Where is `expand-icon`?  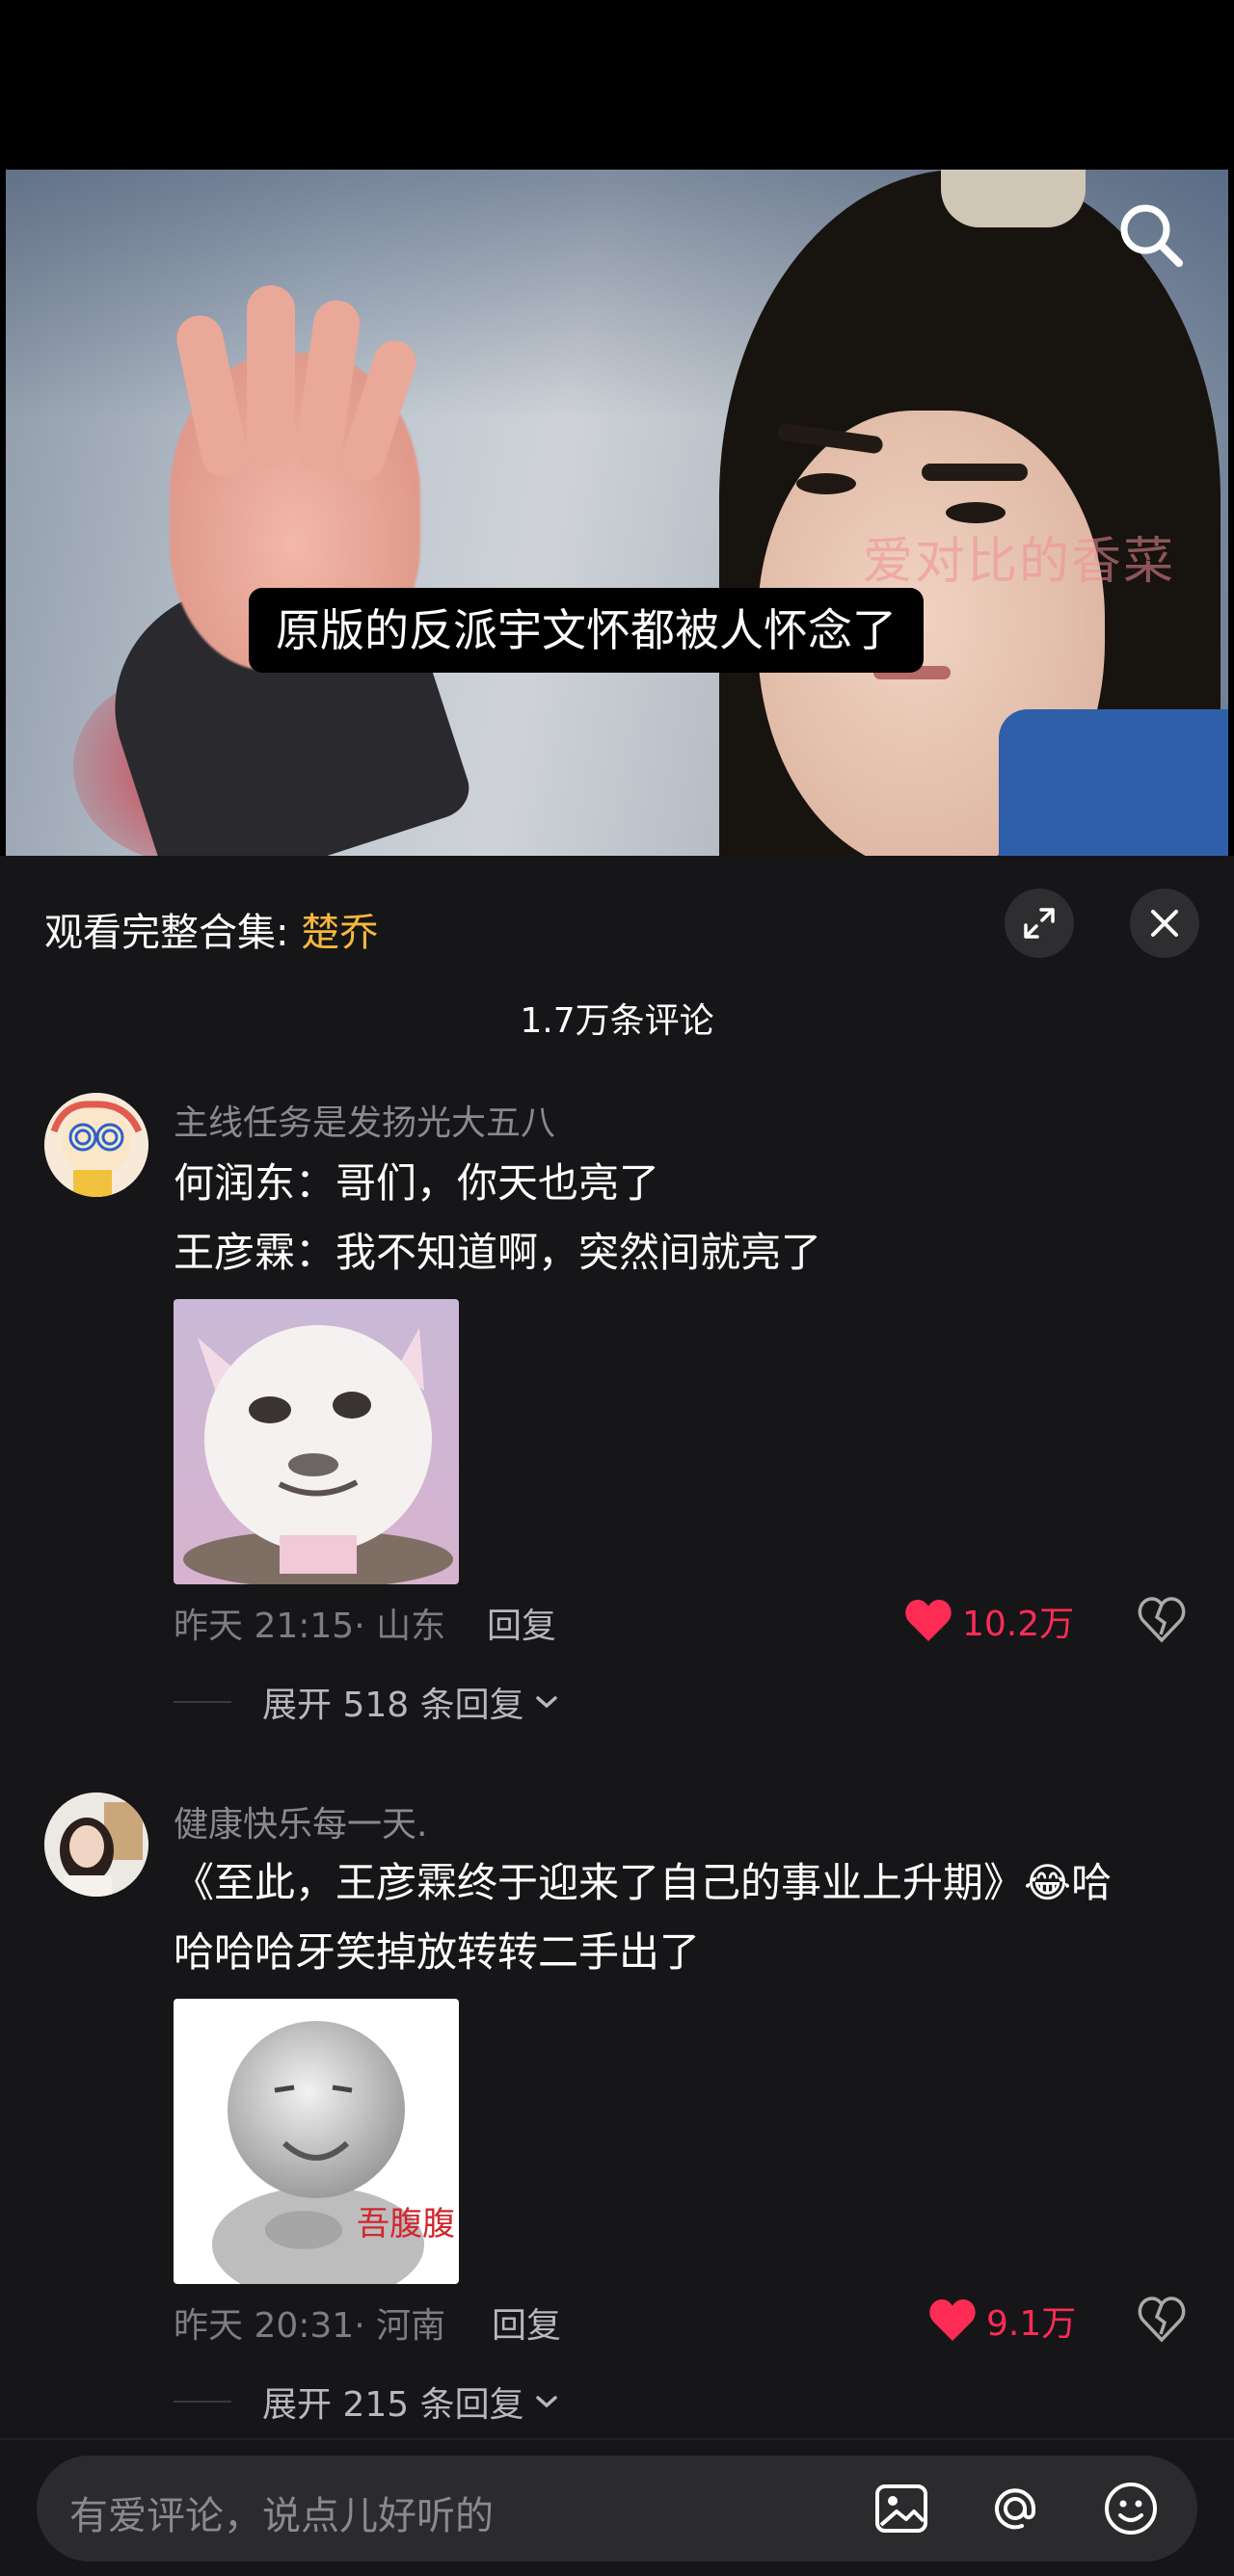
expand-icon is located at coordinates (1039, 923).